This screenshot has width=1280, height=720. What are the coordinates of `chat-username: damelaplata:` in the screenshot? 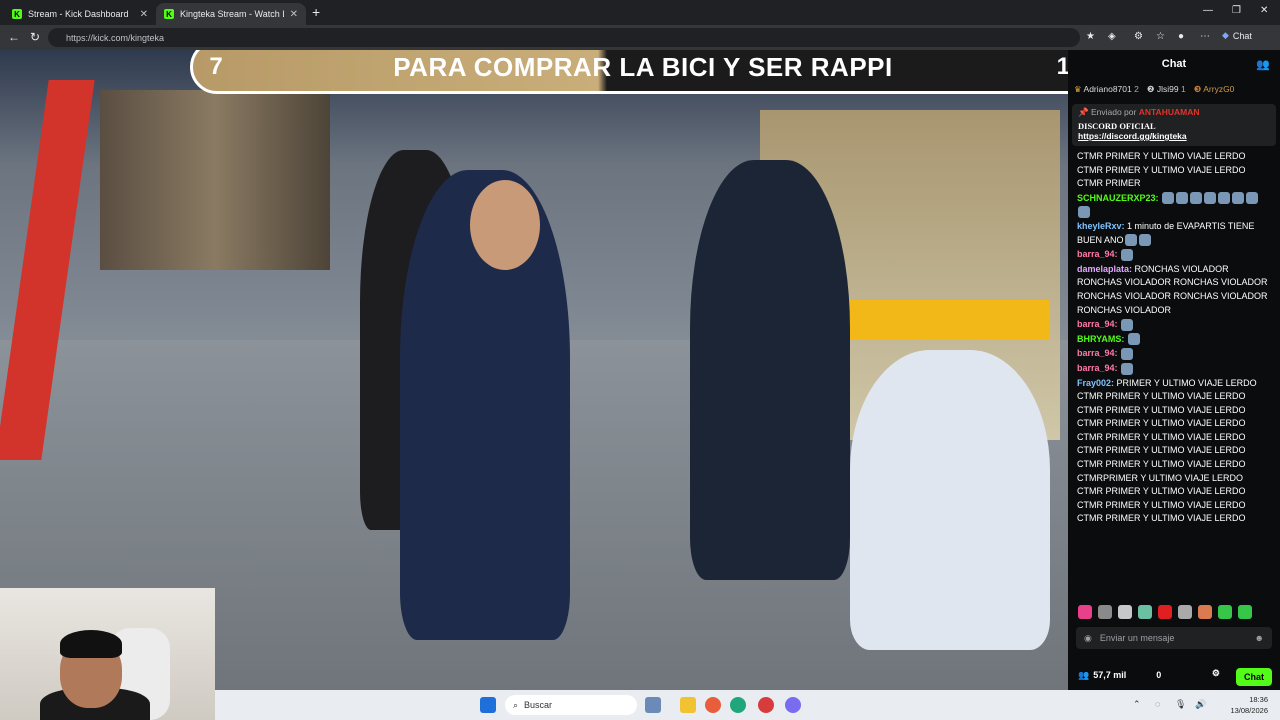 It's located at (1104, 269).